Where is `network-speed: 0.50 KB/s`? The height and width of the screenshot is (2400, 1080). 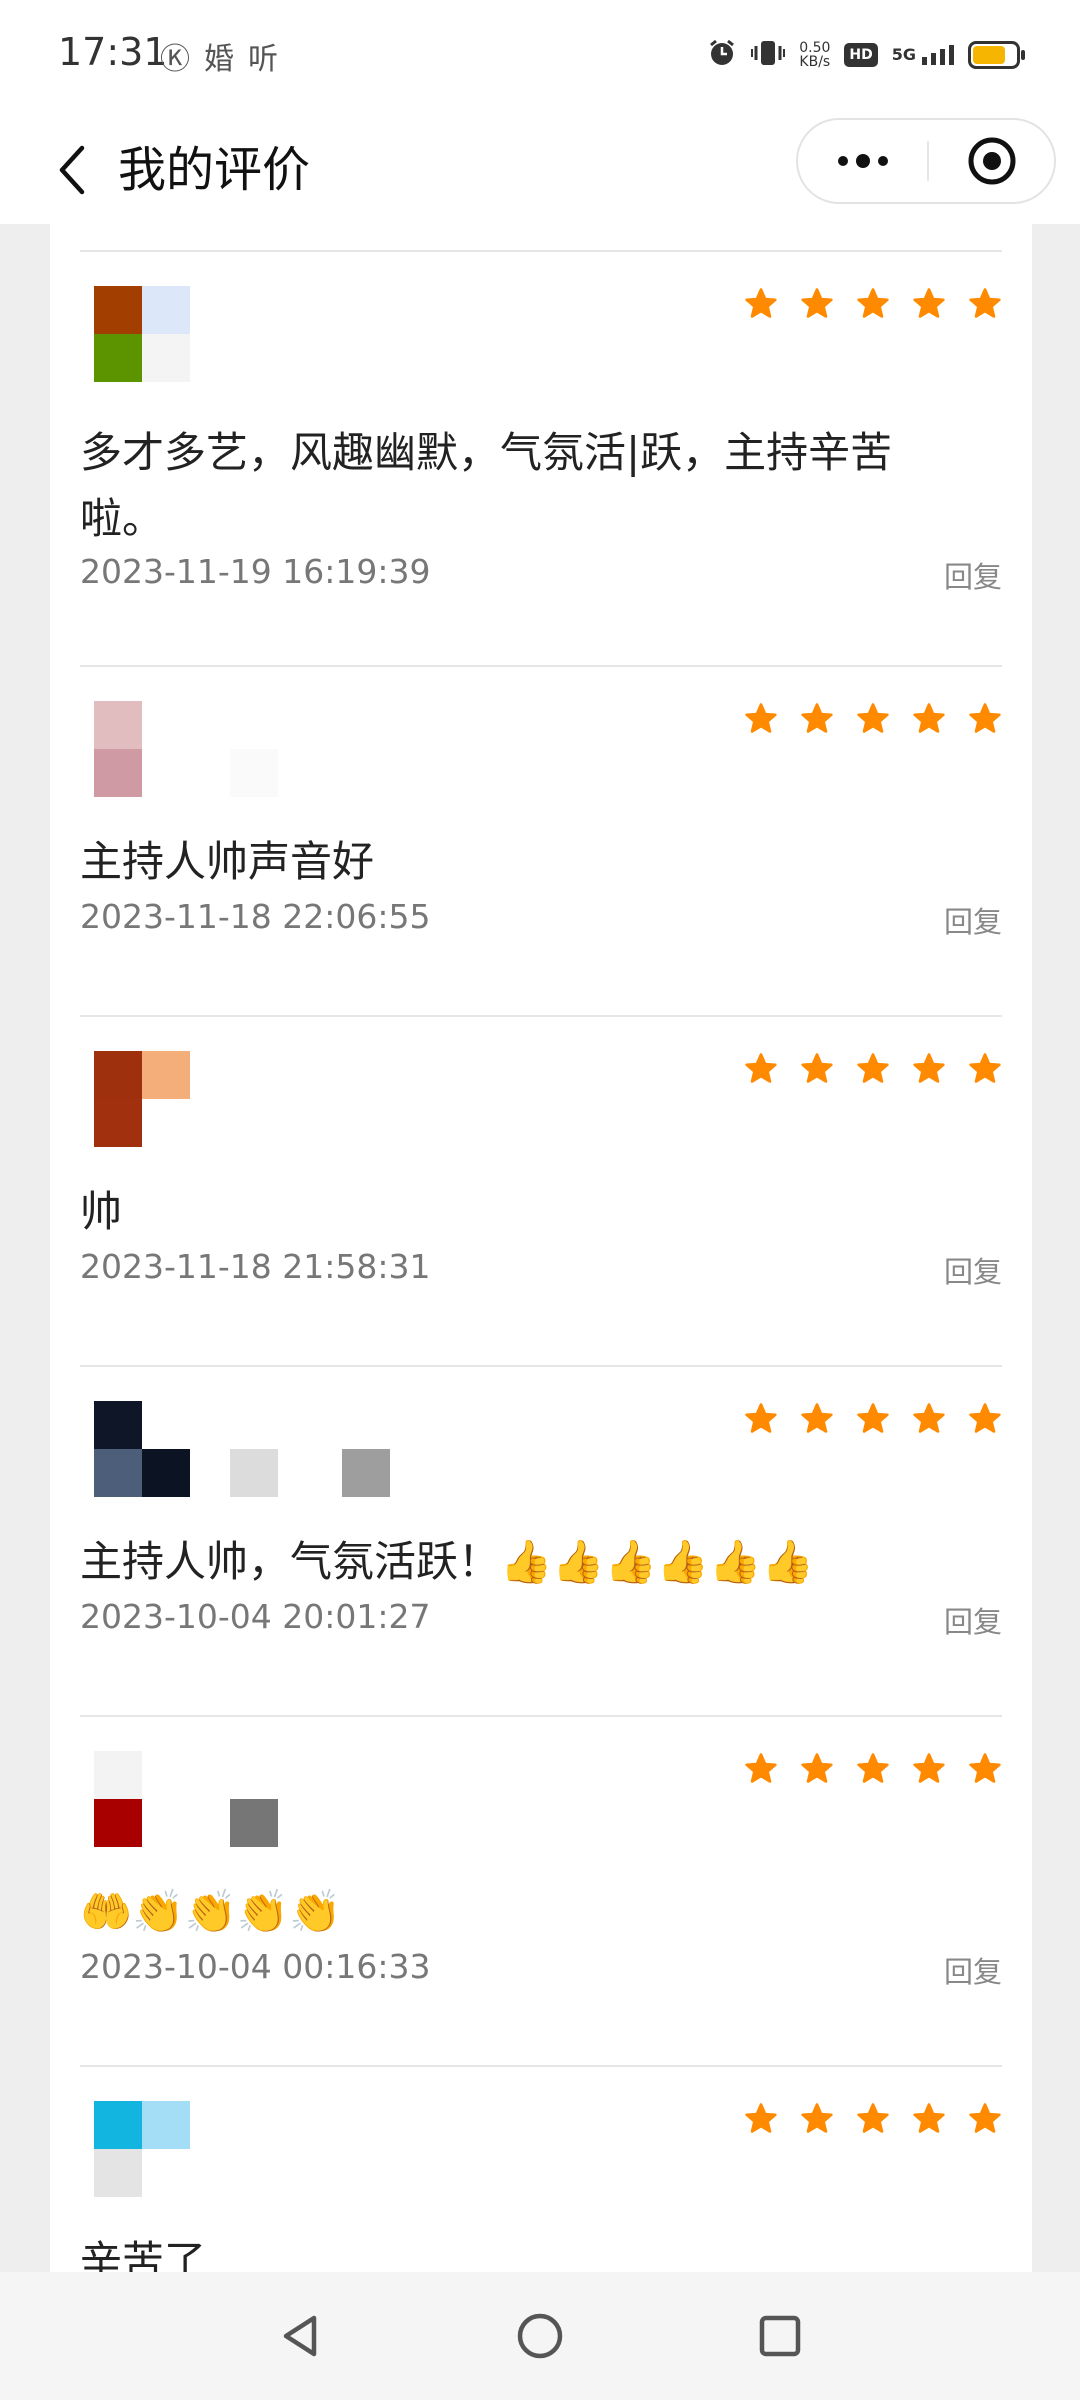
network-speed: 0.50 KB/s is located at coordinates (814, 55).